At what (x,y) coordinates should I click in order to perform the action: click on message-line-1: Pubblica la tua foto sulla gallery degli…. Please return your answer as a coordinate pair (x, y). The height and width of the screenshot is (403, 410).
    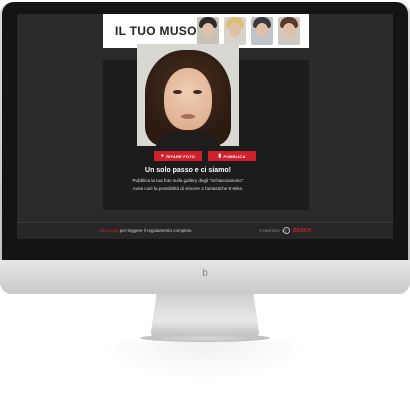
    Looking at the image, I should click on (188, 180).